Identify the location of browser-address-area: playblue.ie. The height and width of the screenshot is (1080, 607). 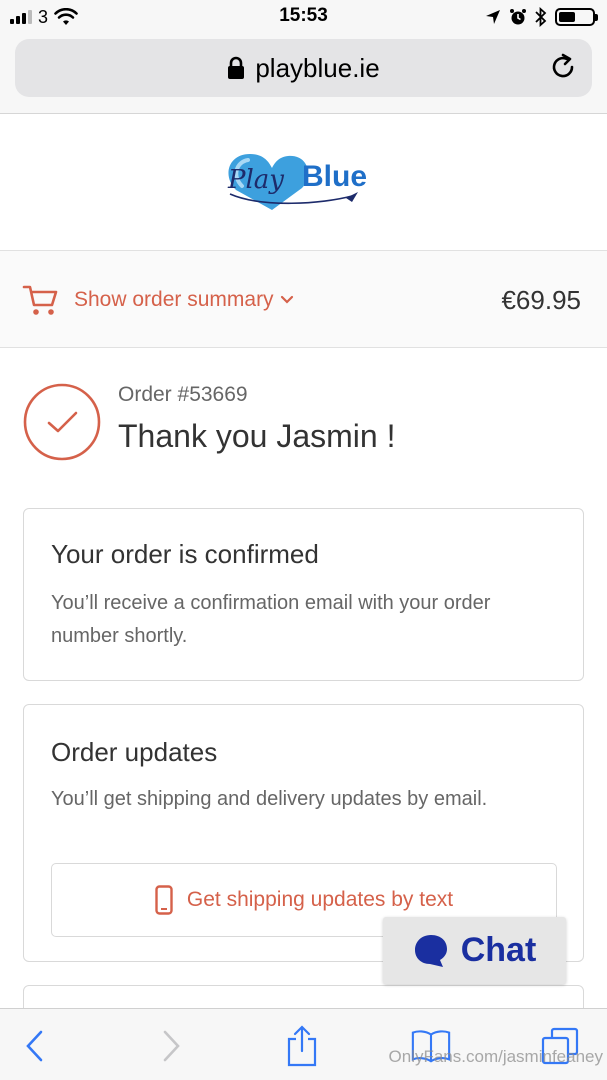
(303, 74).